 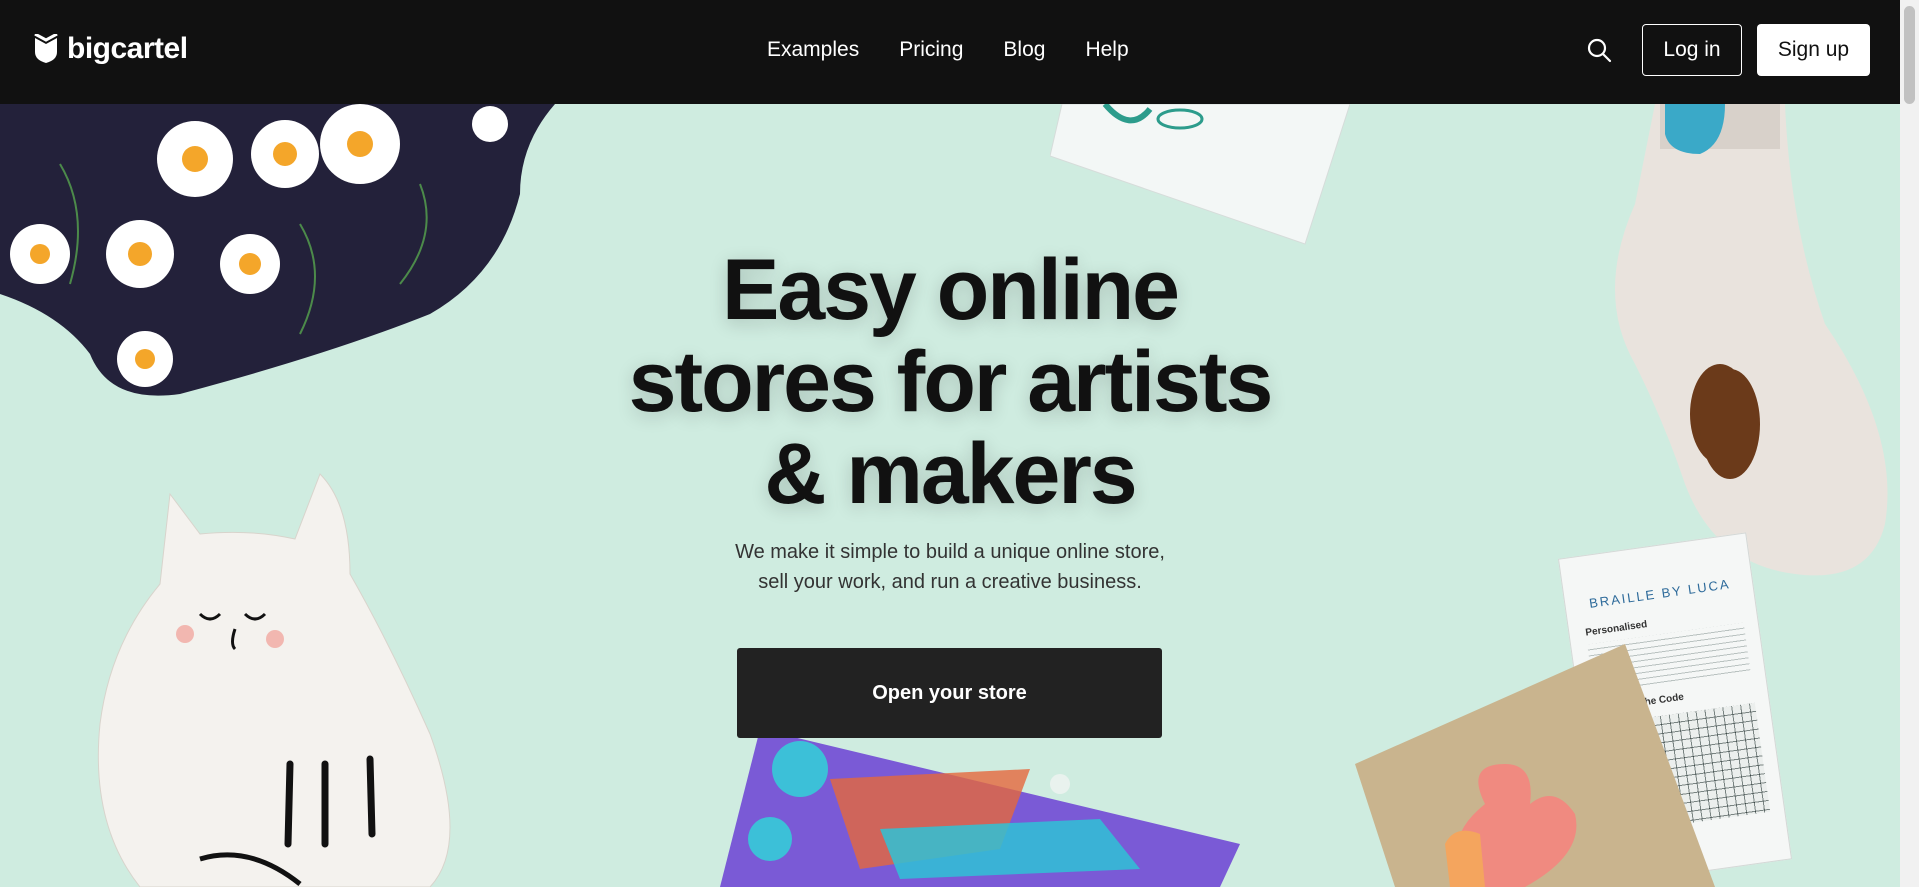 I want to click on login-button: Log in, so click(x=1692, y=50).